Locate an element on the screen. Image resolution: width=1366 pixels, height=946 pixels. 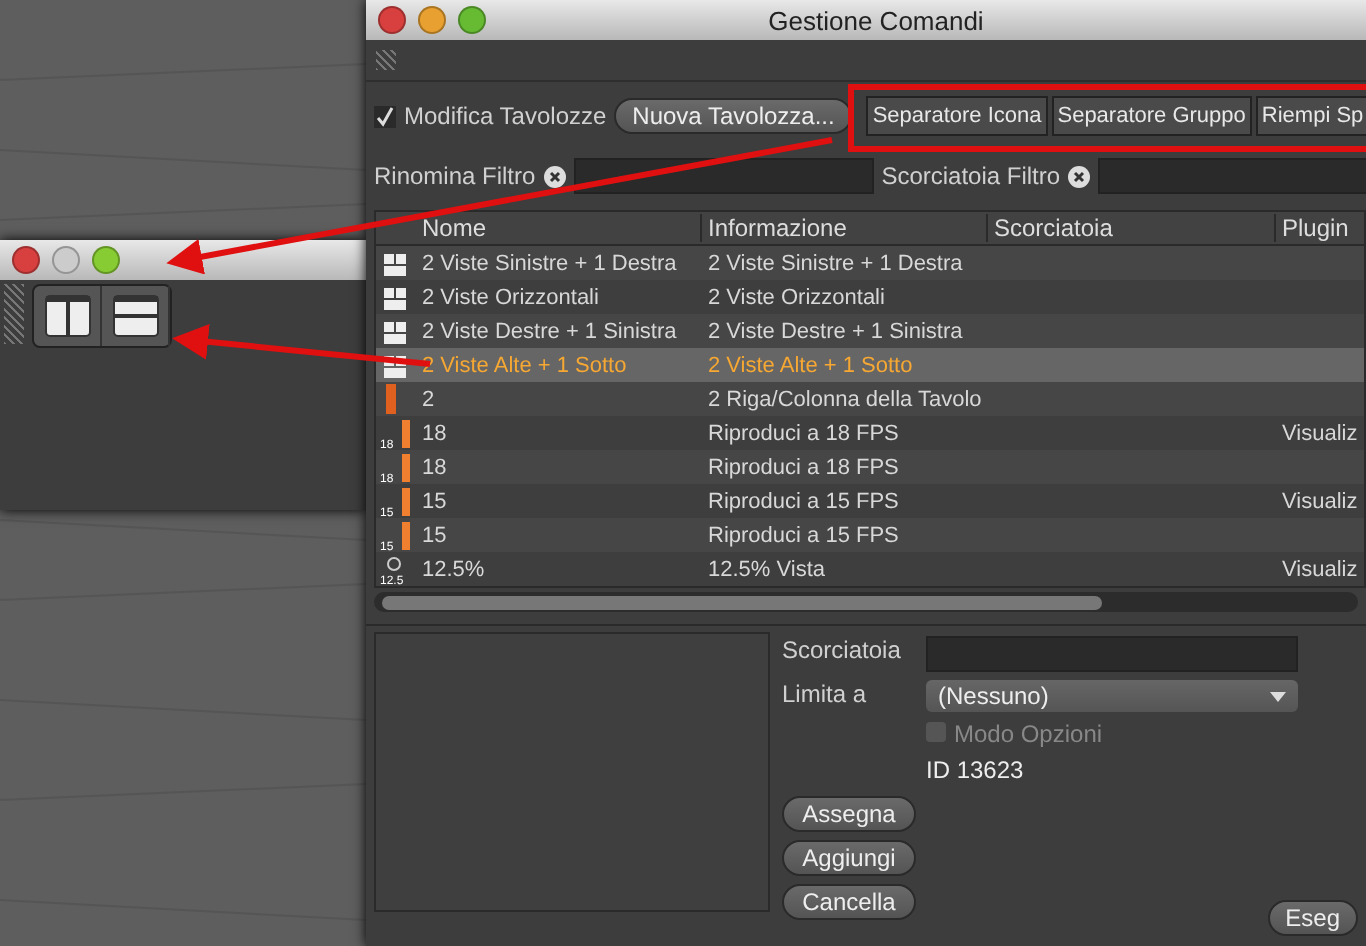
column-header: Informazione is located at coordinates (845, 228).